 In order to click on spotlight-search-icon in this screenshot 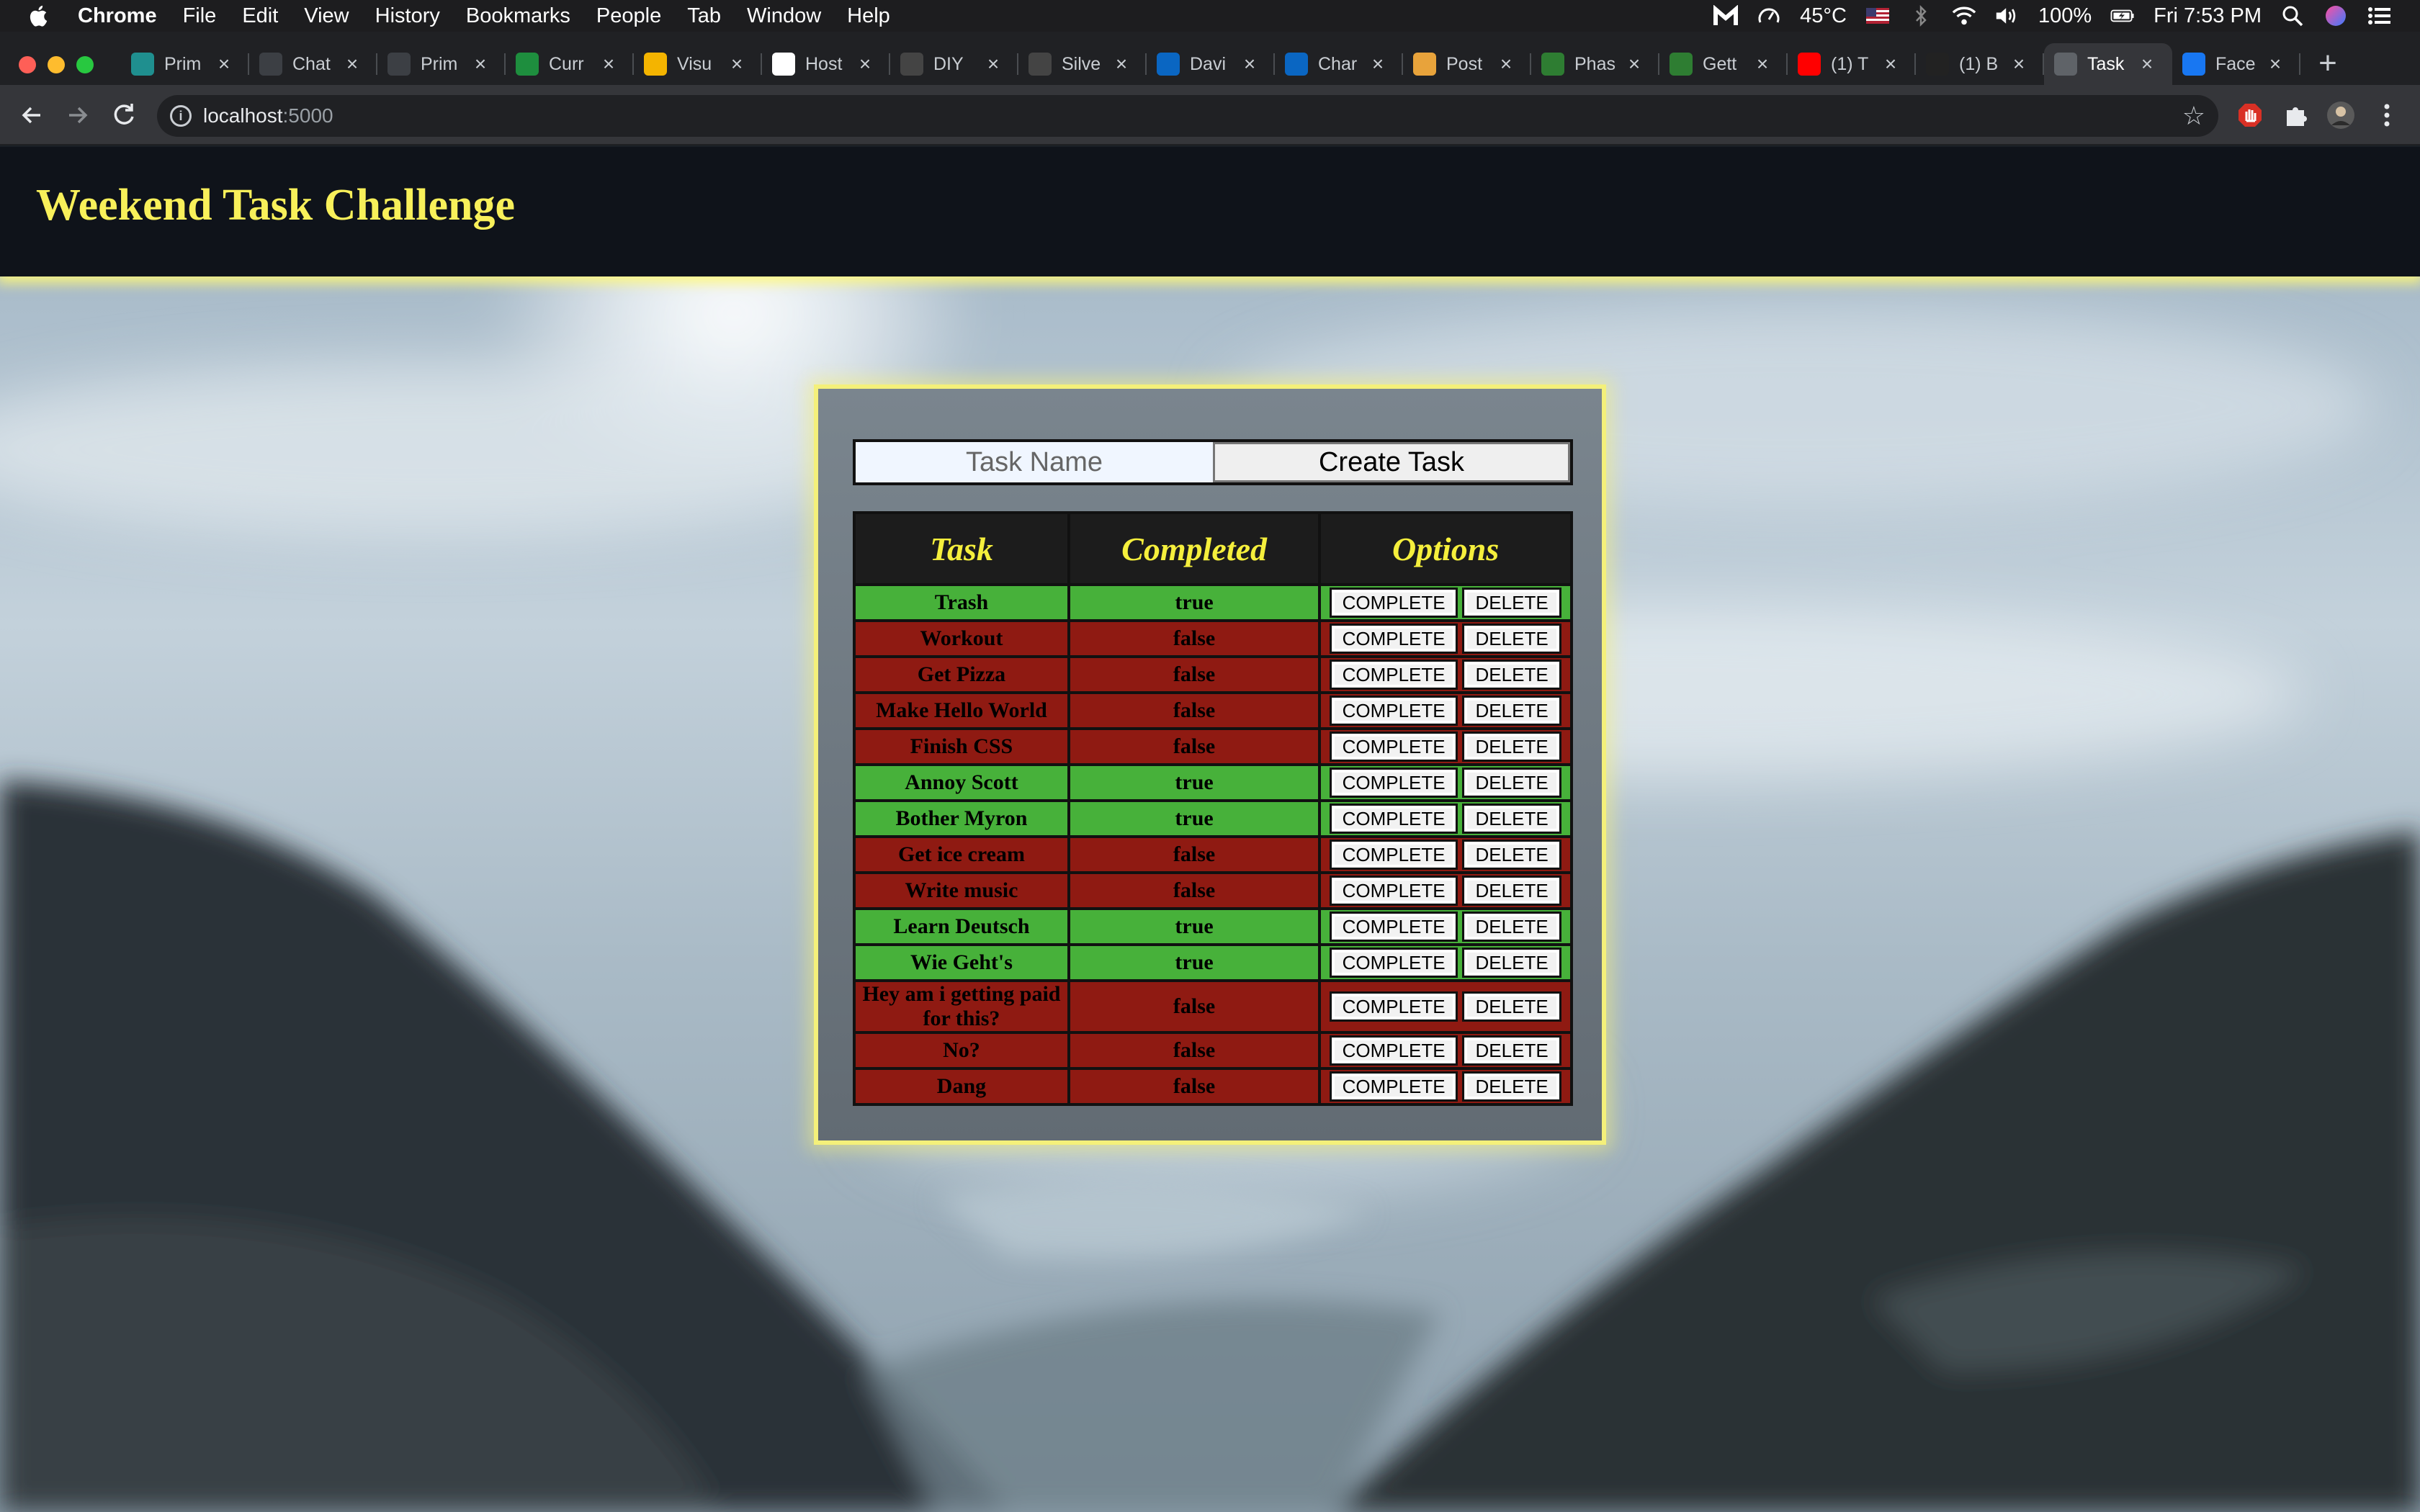, I will do `click(2292, 16)`.